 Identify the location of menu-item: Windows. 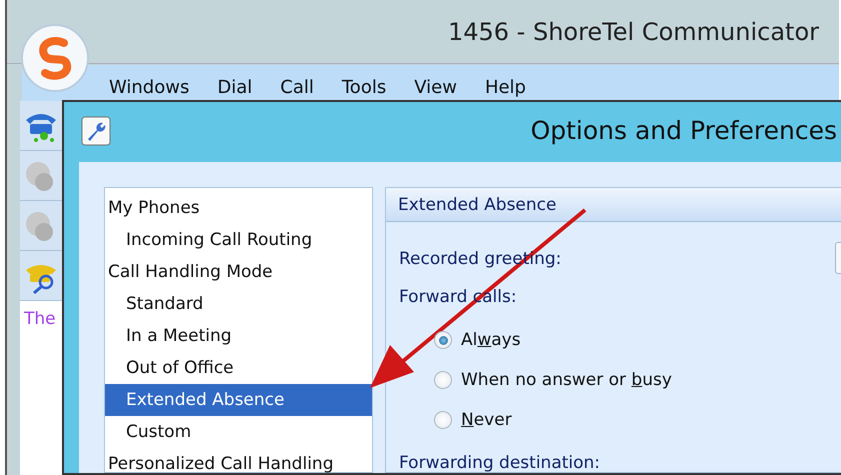
(149, 88).